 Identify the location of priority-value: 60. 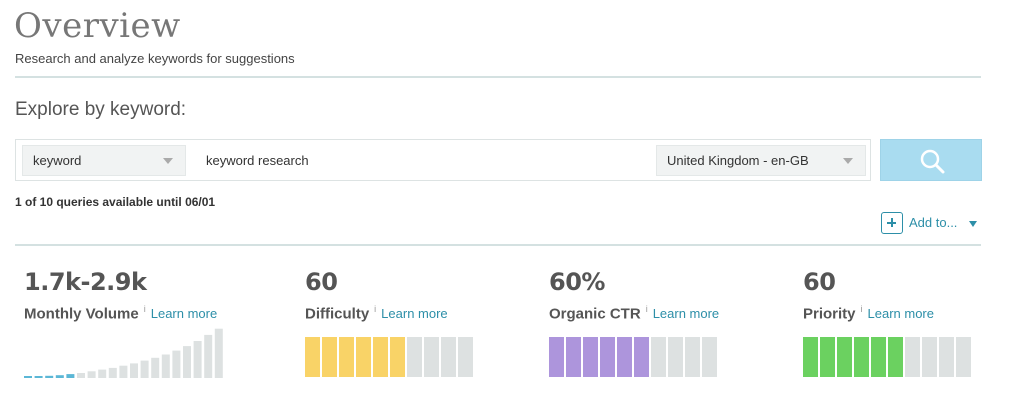
(819, 282).